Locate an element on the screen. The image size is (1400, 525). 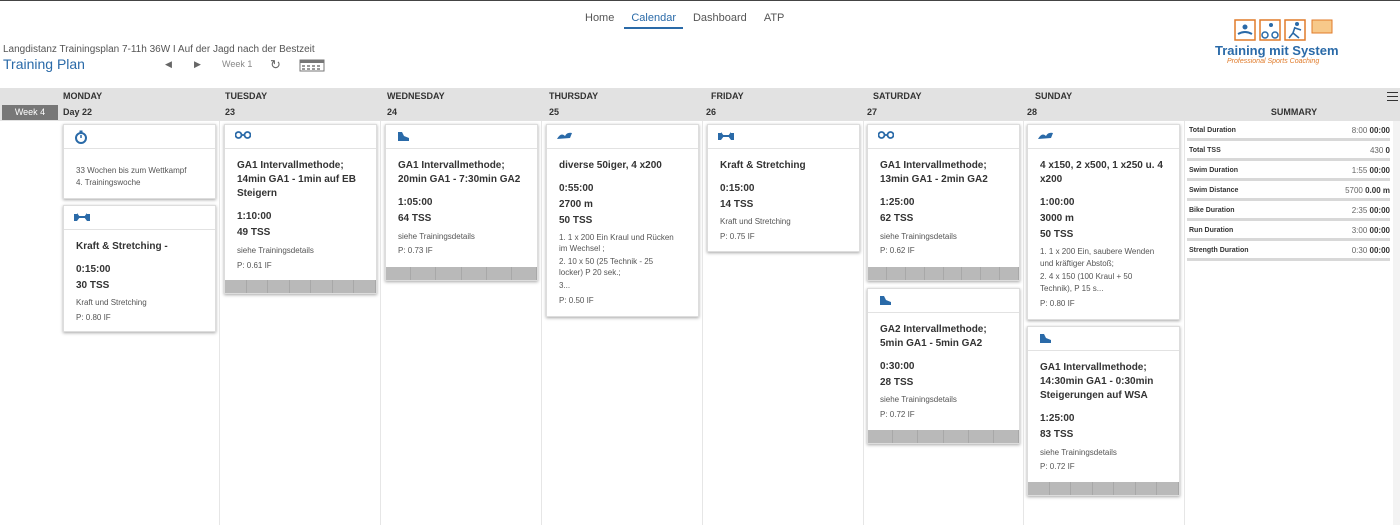
nav-home: Home is located at coordinates (599, 20).